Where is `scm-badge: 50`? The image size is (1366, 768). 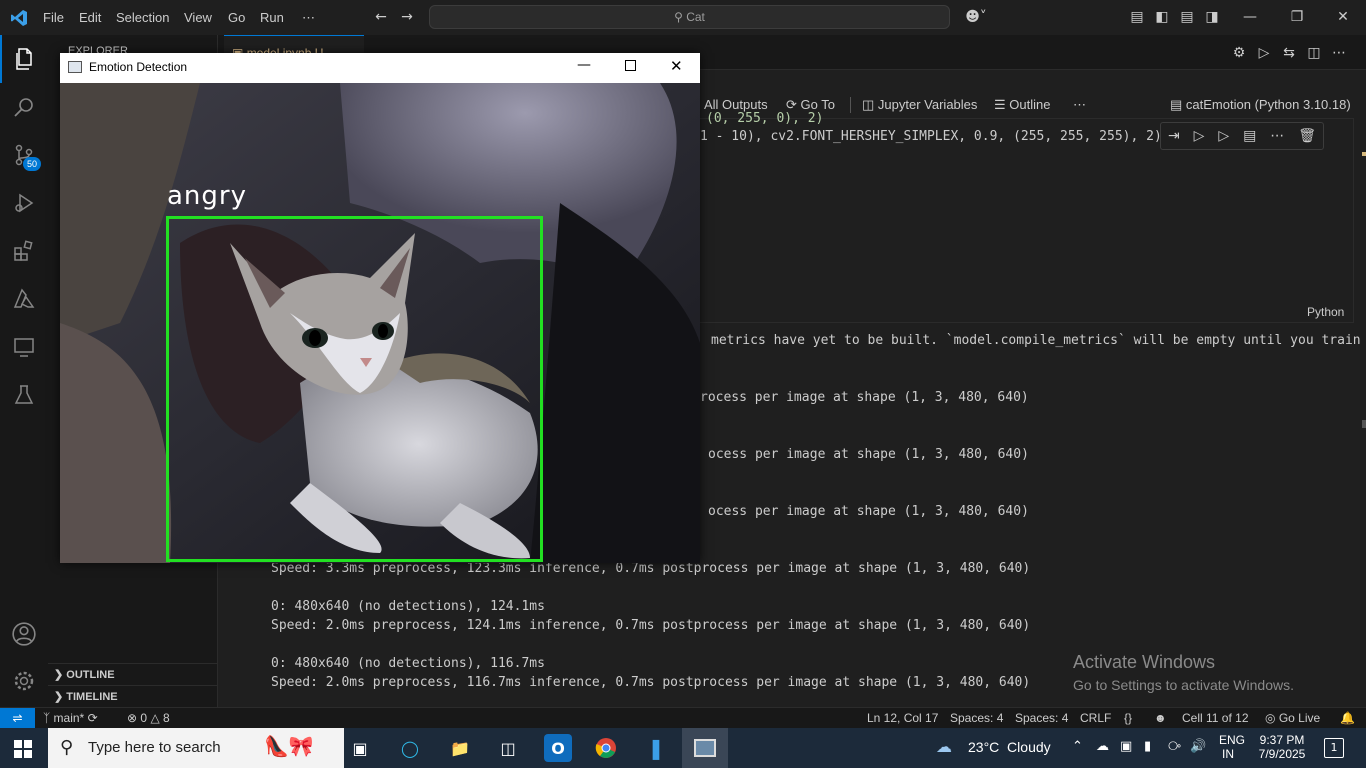 scm-badge: 50 is located at coordinates (32, 164).